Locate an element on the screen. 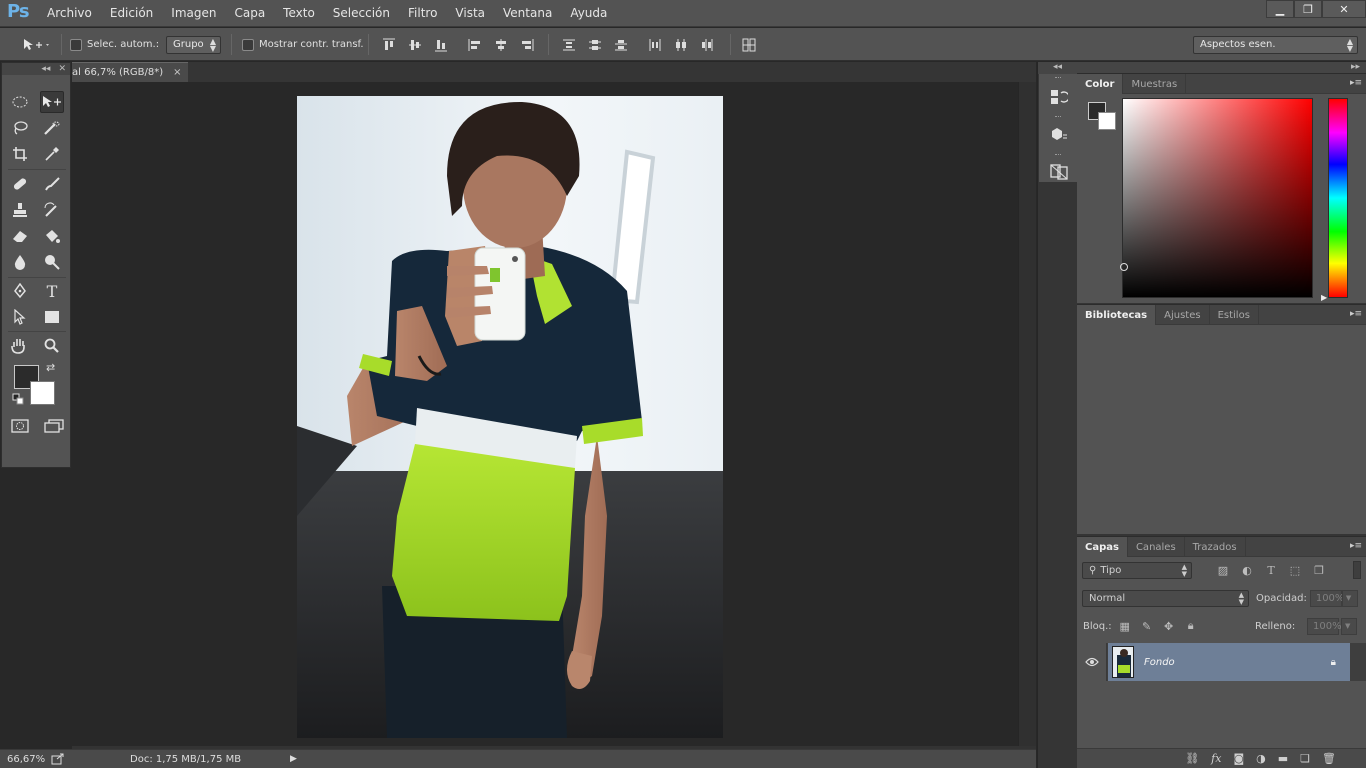 The width and height of the screenshot is (1366, 768). swap-colors-icon: ⇄ is located at coordinates (50, 367).